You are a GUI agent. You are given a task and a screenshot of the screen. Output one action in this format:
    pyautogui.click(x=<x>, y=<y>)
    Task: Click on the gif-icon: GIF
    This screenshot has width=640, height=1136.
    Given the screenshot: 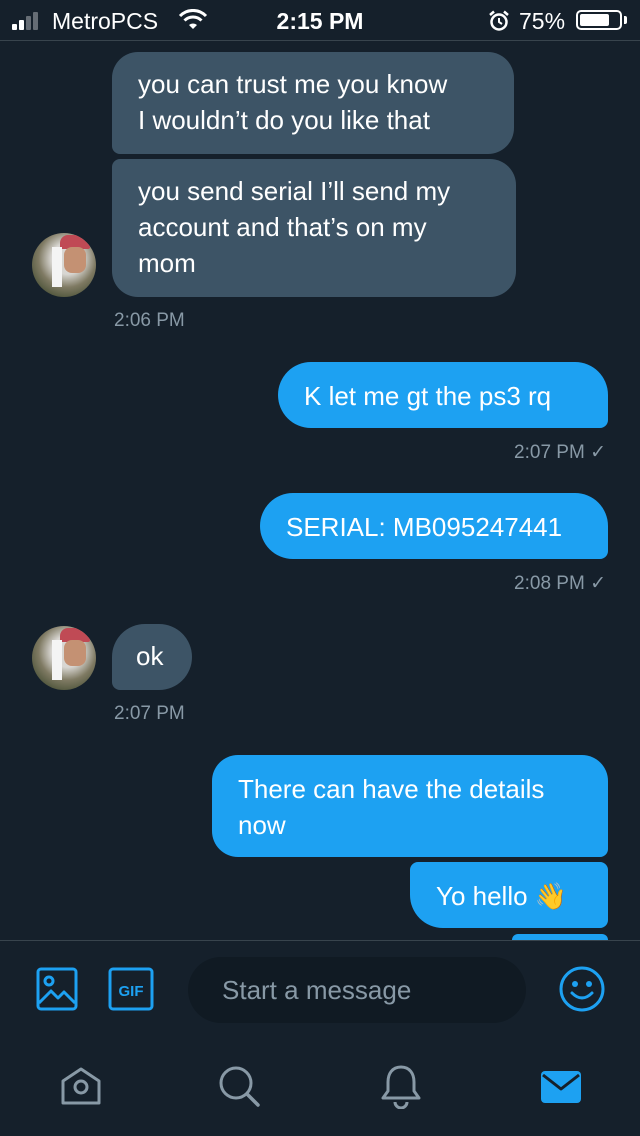 What is the action you would take?
    pyautogui.click(x=131, y=991)
    